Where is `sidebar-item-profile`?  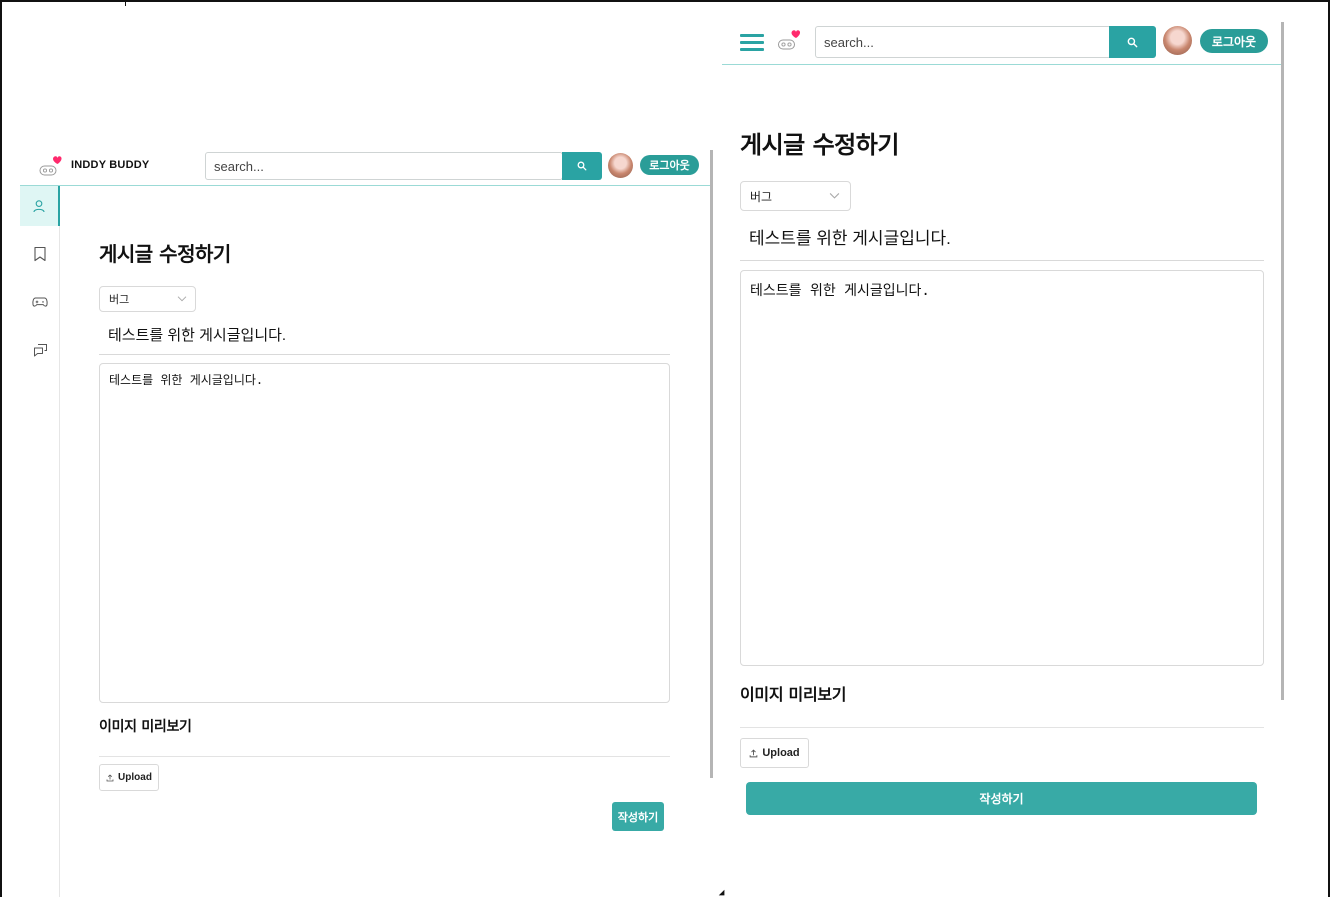 sidebar-item-profile is located at coordinates (40, 206).